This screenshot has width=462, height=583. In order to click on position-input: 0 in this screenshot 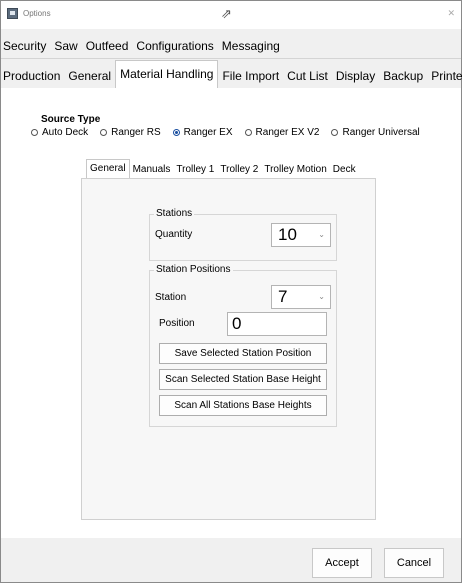, I will do `click(277, 324)`.